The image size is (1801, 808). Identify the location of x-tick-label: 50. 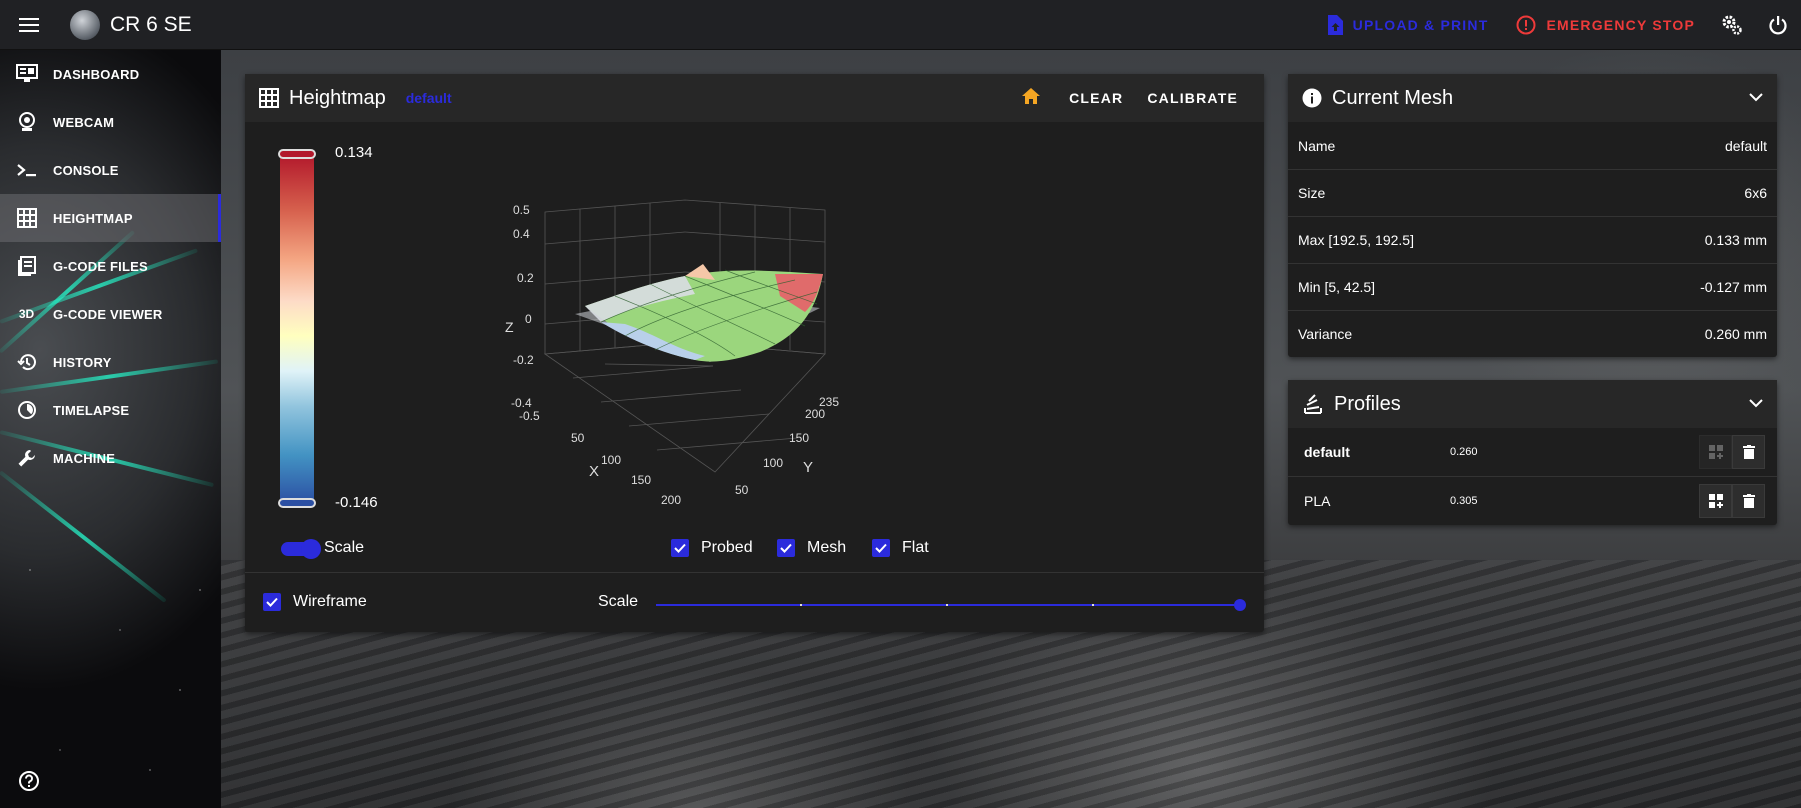
(578, 438).